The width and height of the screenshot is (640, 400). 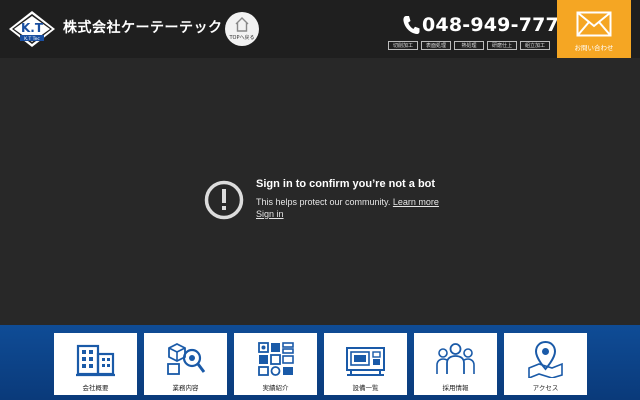 I want to click on company-name: 株式会社ケーテーテック, so click(x=143, y=27).